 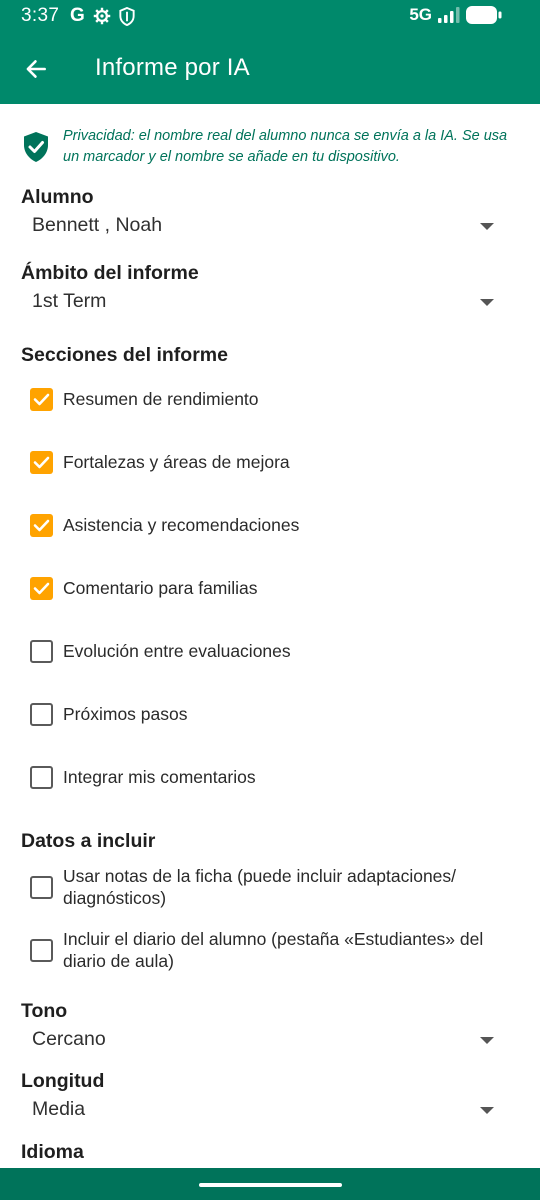 I want to click on navigation-bar, so click(x=270, y=1184).